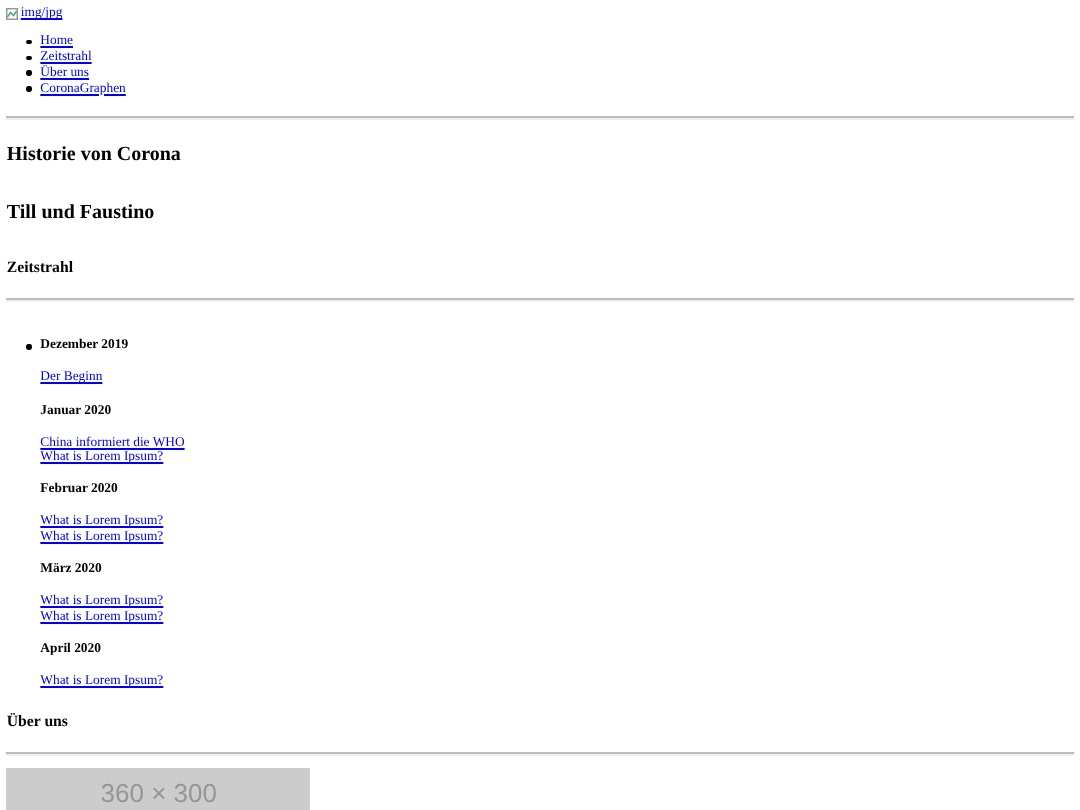 This screenshot has width=1080, height=810. Describe the element at coordinates (81, 213) in the screenshot. I see `page-heading: Till und Faustino` at that location.